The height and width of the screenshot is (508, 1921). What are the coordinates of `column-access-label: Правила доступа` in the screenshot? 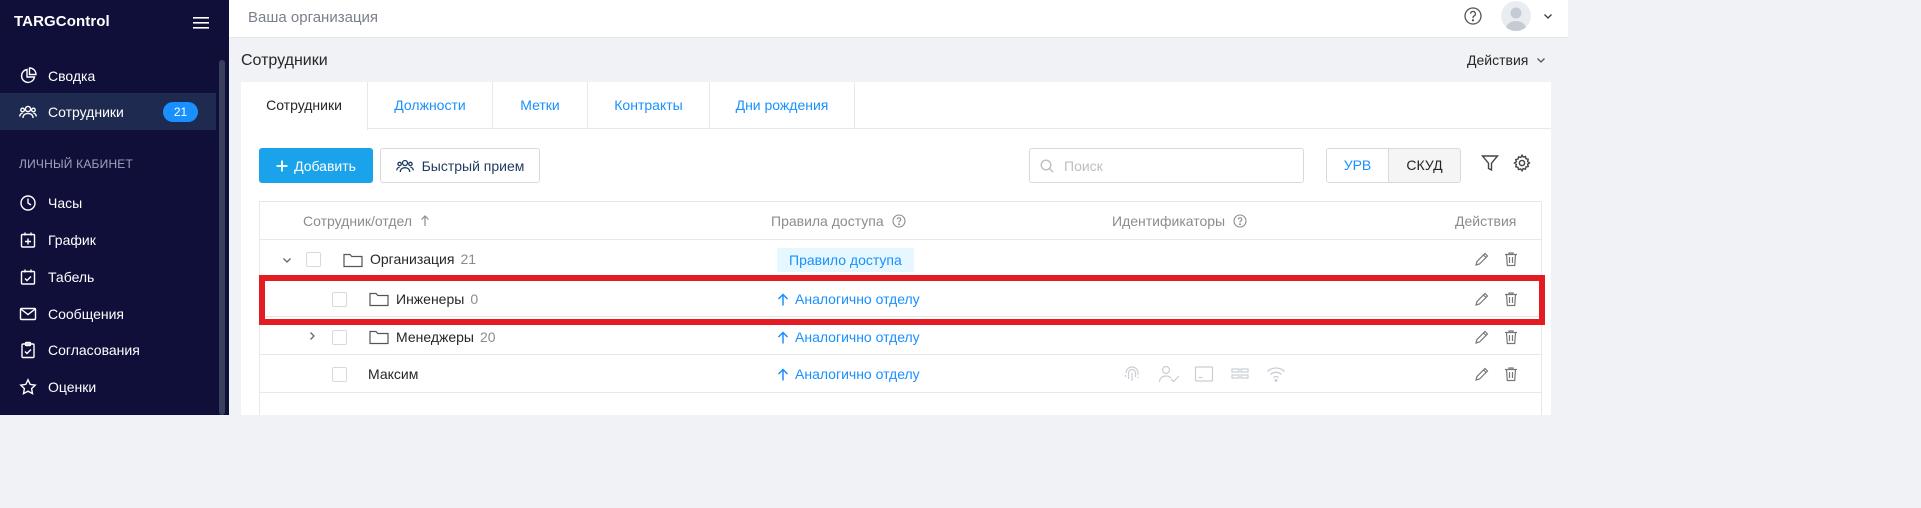 It's located at (827, 221).